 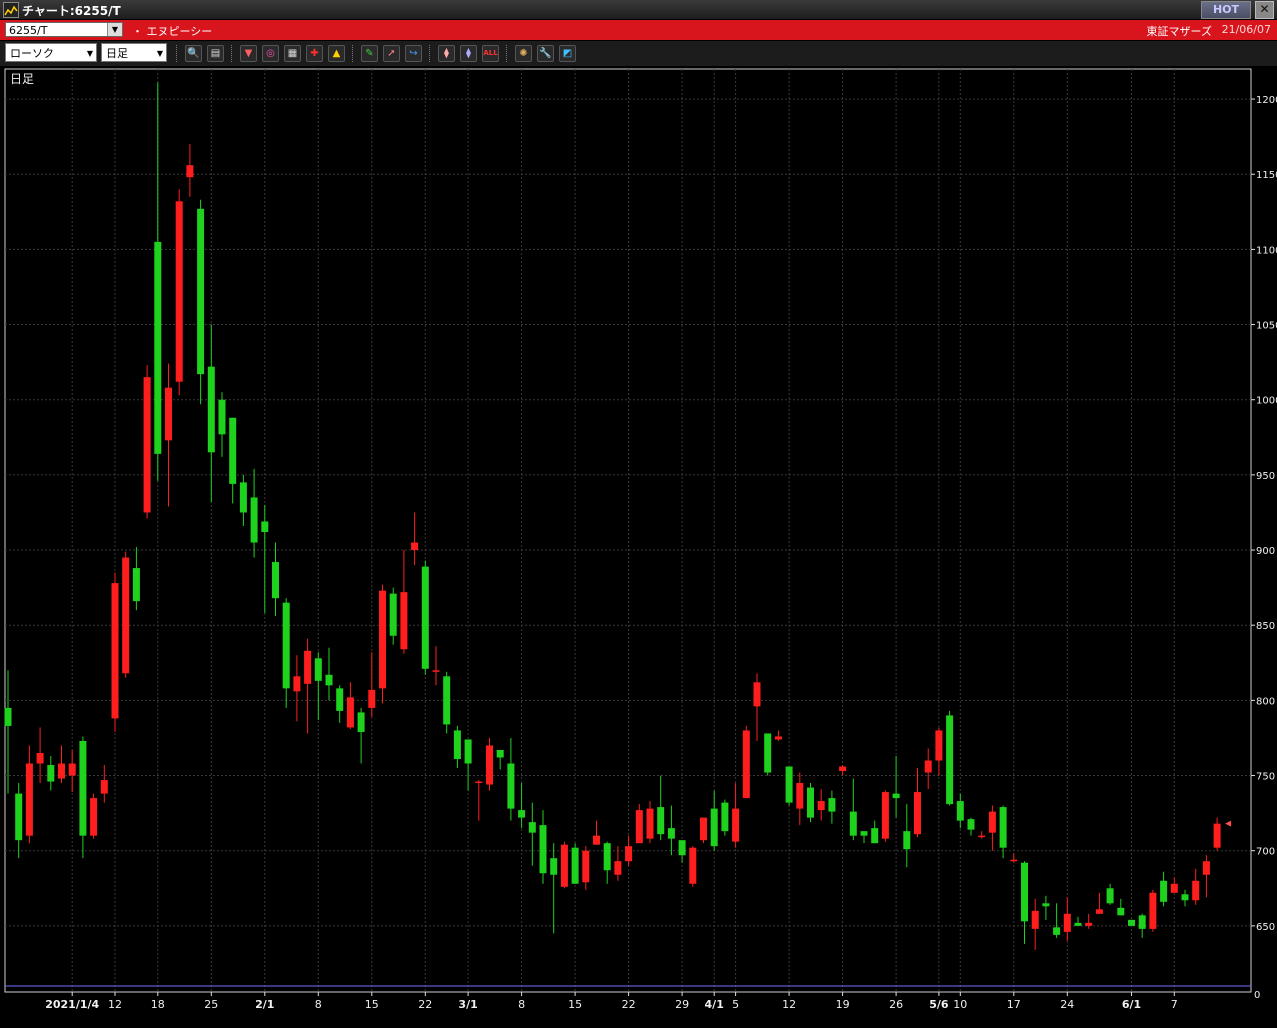 What do you see at coordinates (1266, 326) in the screenshot?
I see `y-tick-label: 1050` at bounding box center [1266, 326].